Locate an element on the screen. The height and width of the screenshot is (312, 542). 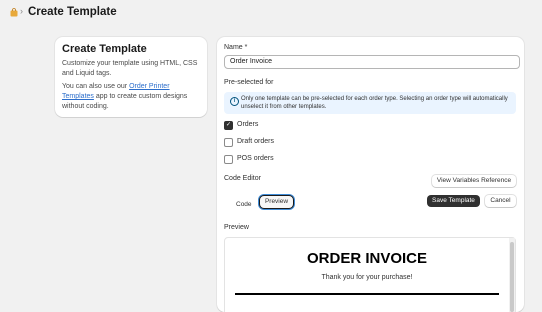
view-variables-button: View Variables Reference is located at coordinates (474, 181).